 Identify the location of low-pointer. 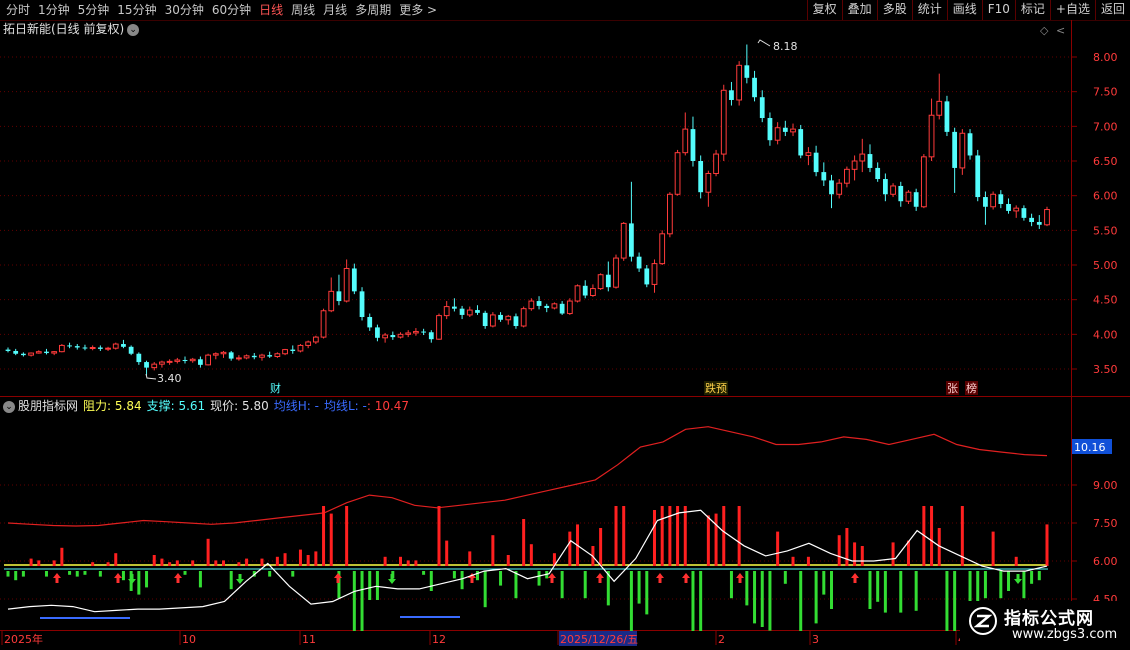
(151, 376).